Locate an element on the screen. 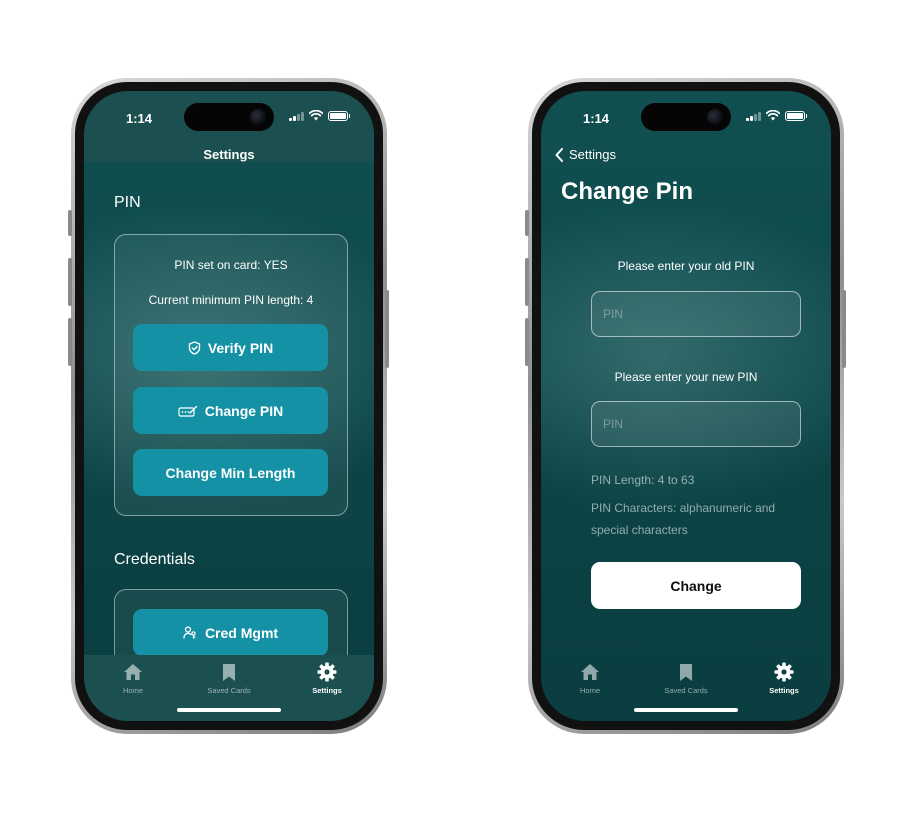 The width and height of the screenshot is (915, 813). change-button: Change is located at coordinates (696, 585).